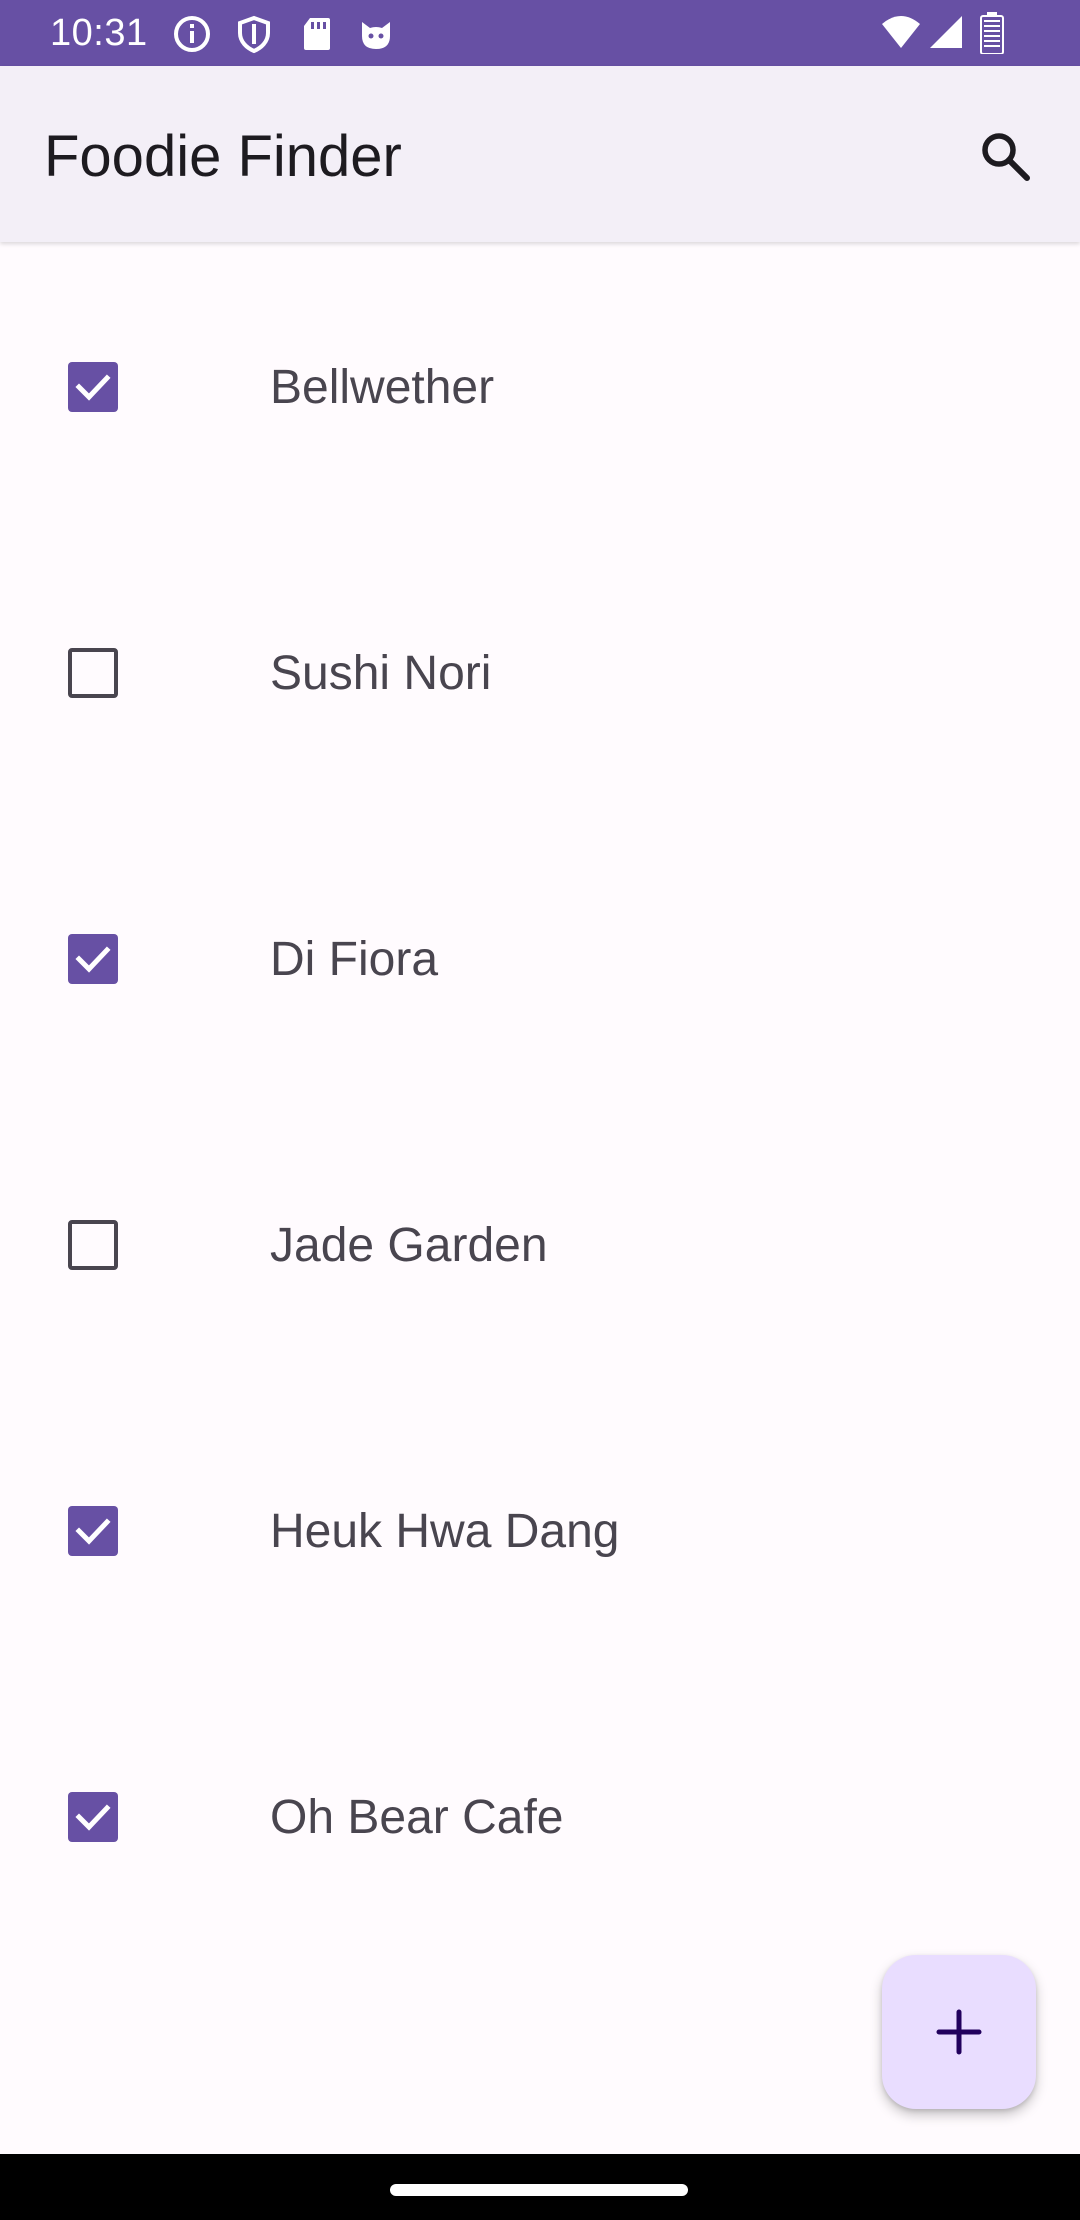 Image resolution: width=1080 pixels, height=2220 pixels. What do you see at coordinates (376, 35) in the screenshot?
I see `cat-icon` at bounding box center [376, 35].